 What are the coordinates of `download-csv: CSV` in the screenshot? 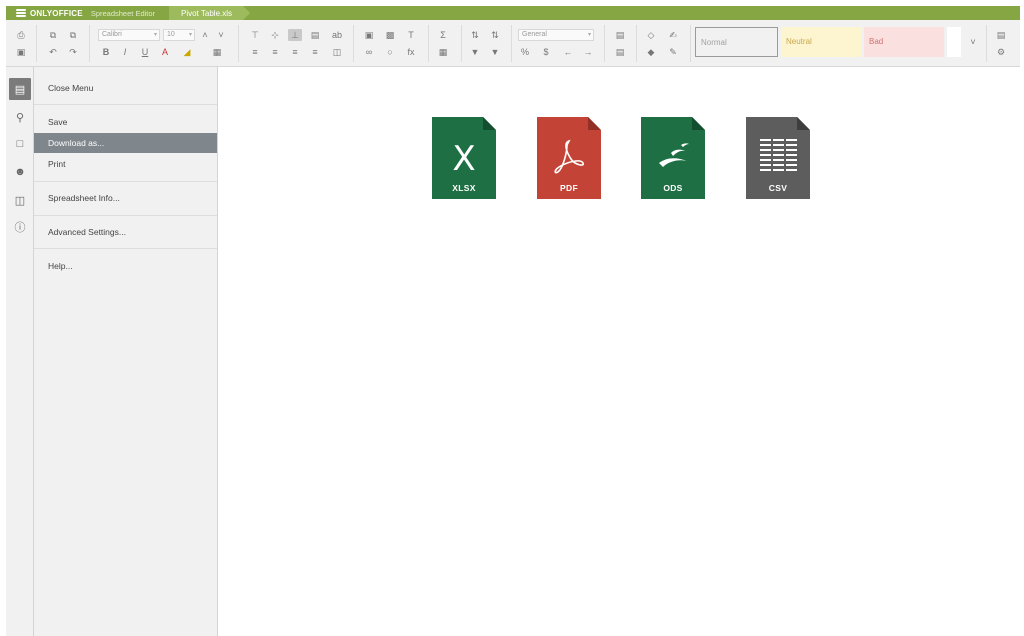 It's located at (778, 158).